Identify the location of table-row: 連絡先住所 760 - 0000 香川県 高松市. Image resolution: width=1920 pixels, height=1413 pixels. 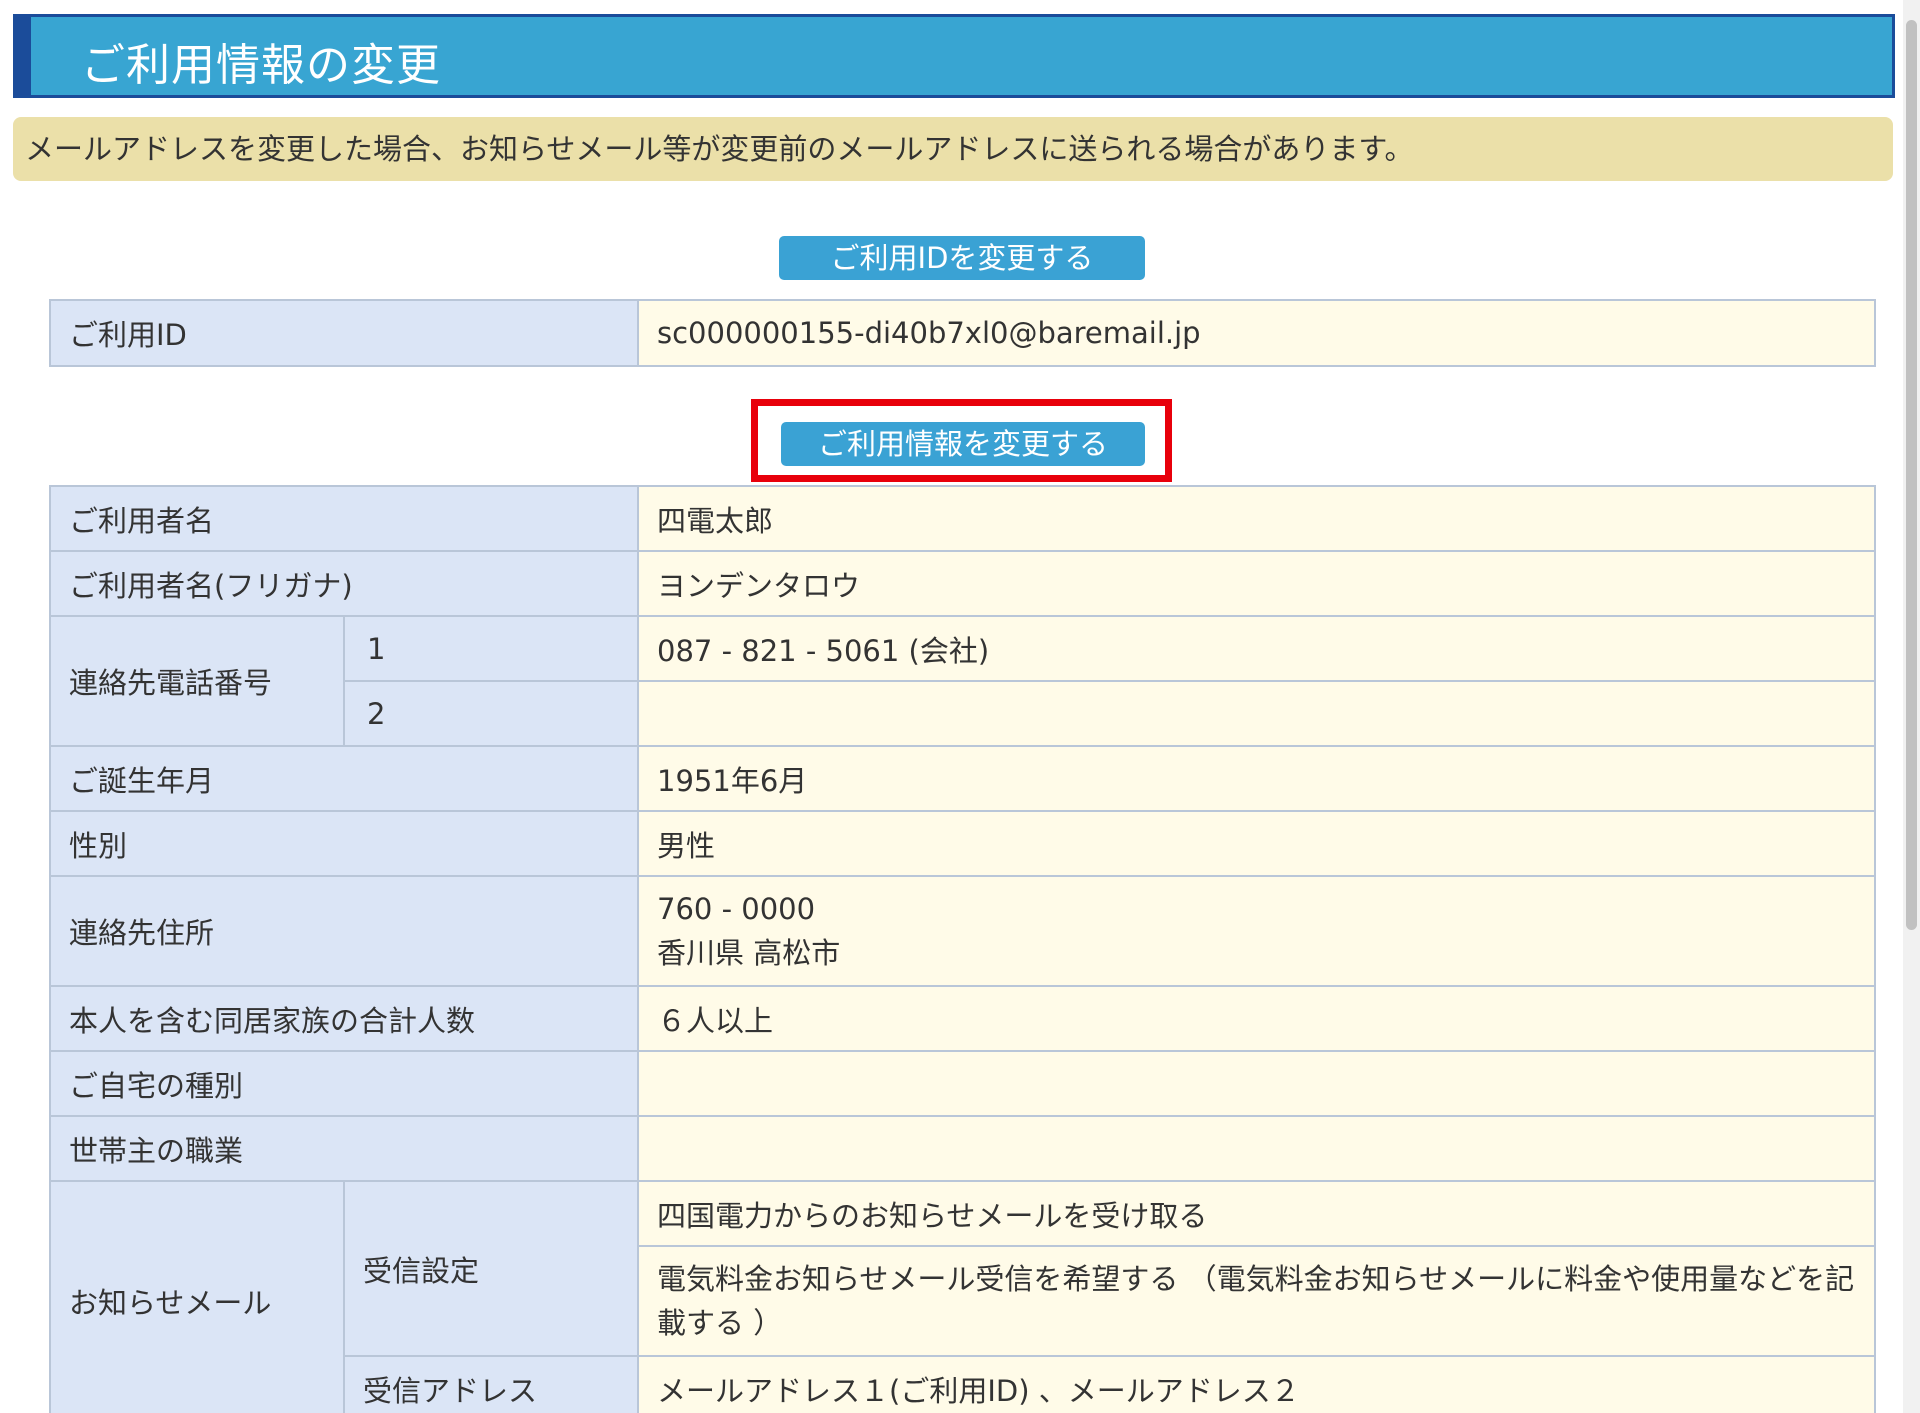
(962, 931).